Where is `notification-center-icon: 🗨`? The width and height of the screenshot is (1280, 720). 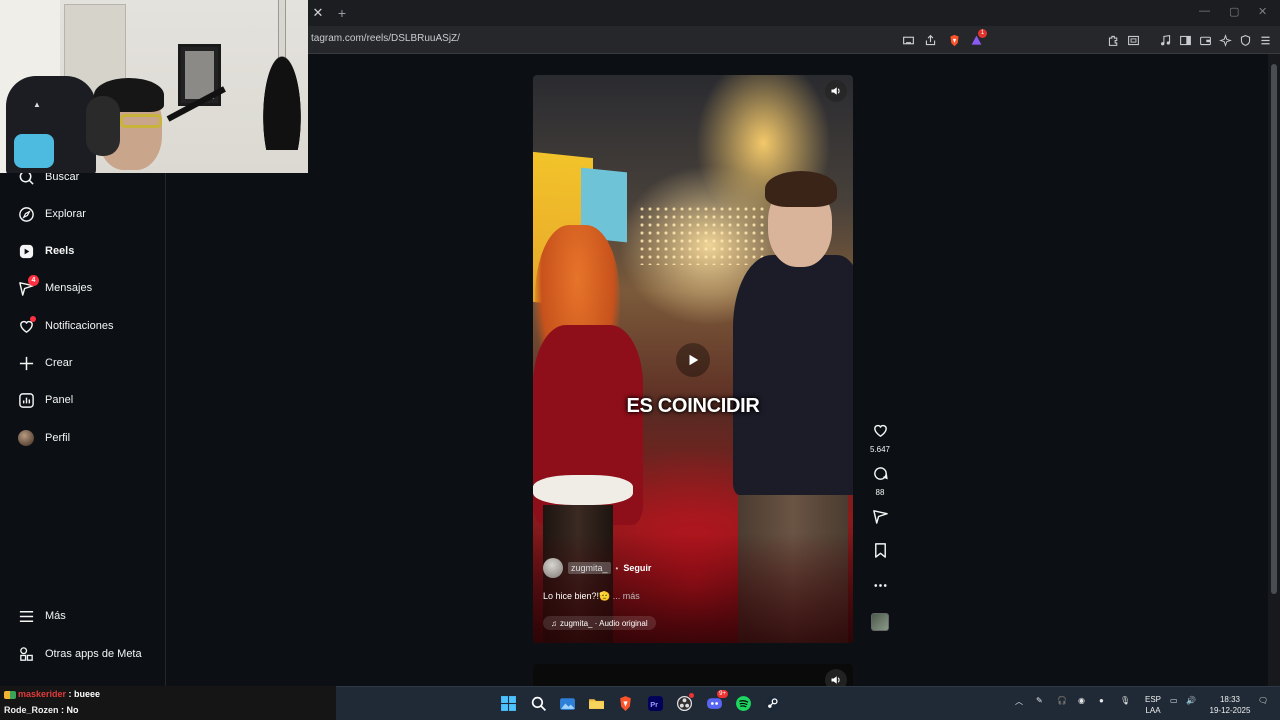 notification-center-icon: 🗨 is located at coordinates (1263, 700).